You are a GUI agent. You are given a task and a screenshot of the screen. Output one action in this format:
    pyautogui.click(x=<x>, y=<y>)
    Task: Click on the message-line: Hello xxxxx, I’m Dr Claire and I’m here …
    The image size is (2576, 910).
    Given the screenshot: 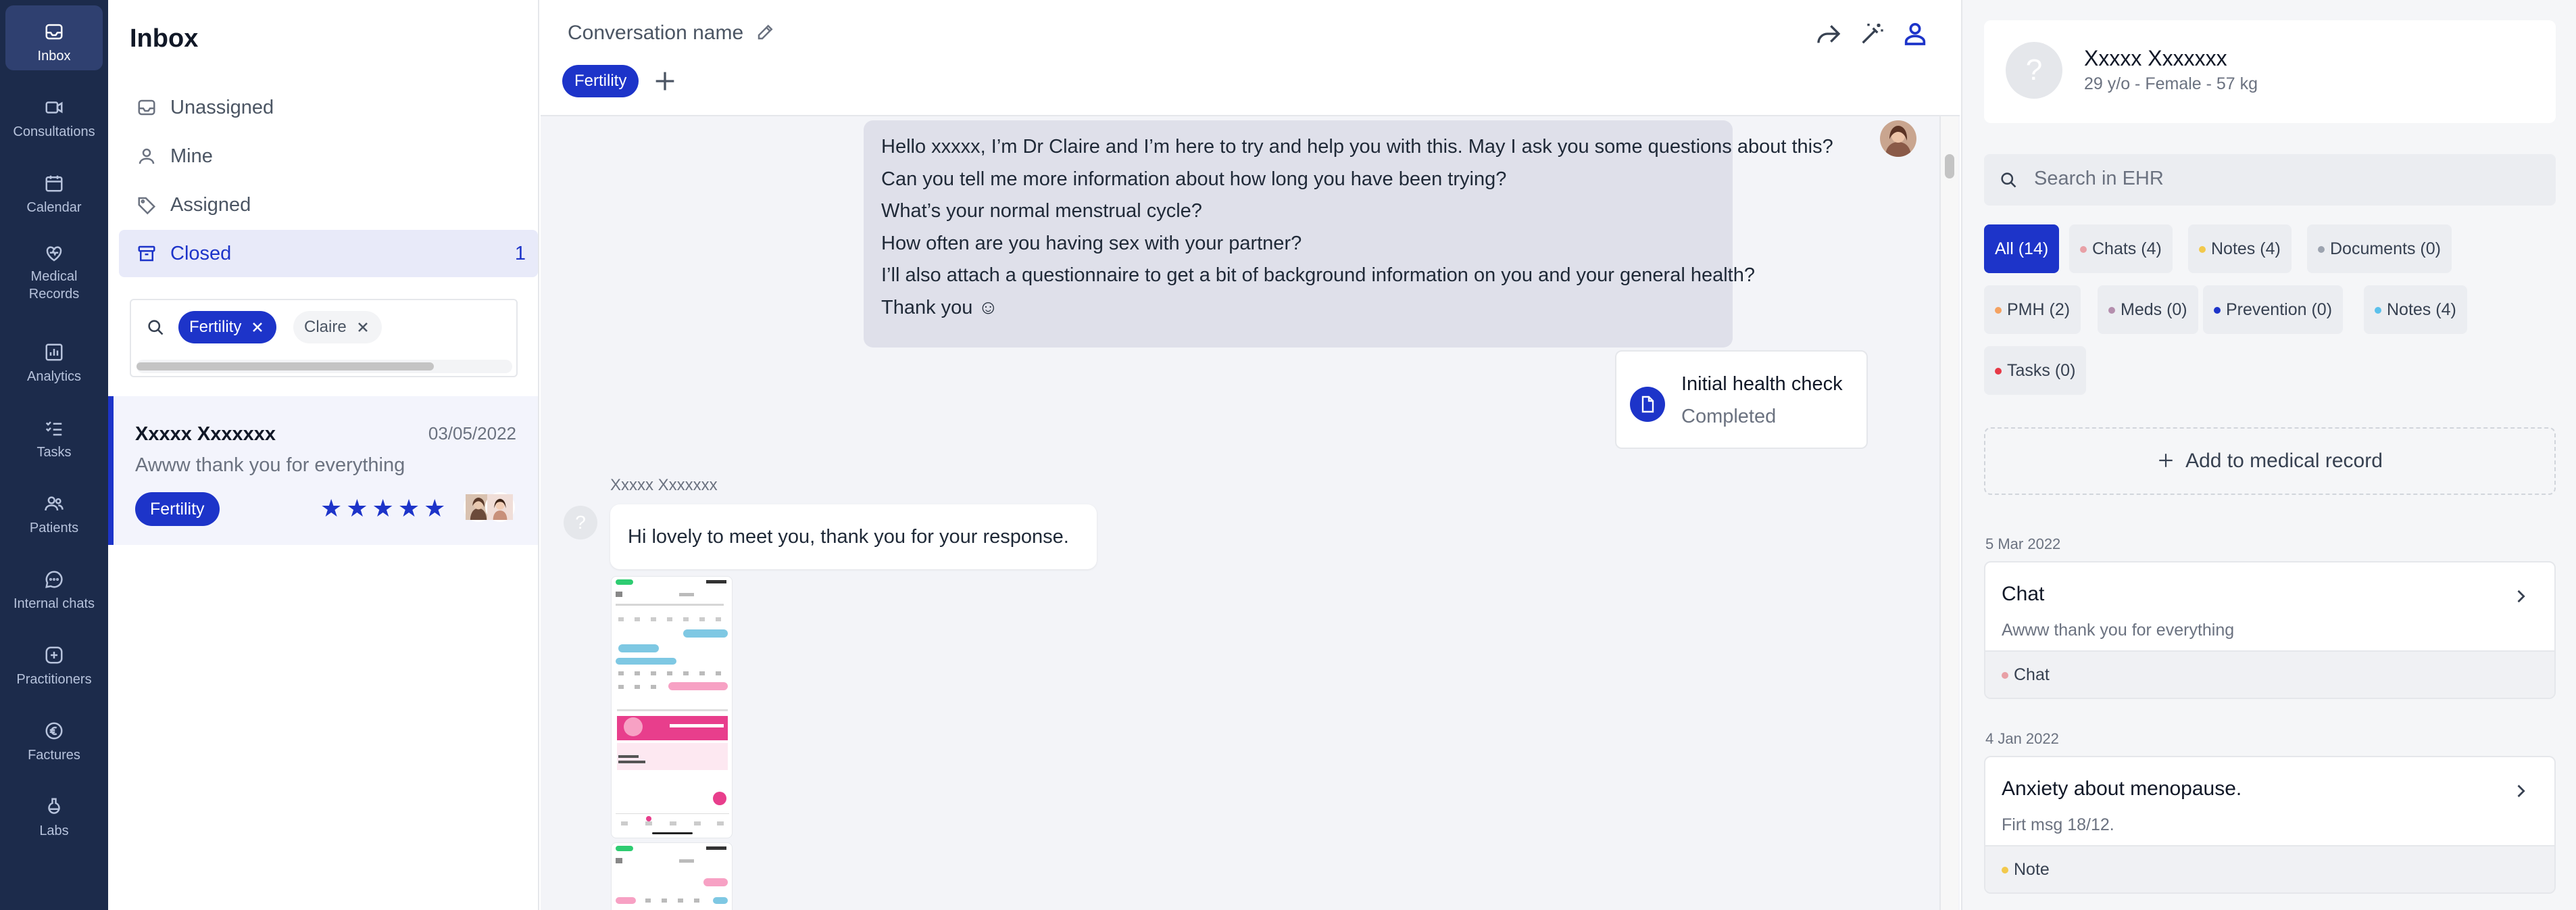 What is the action you would take?
    pyautogui.click(x=1357, y=147)
    